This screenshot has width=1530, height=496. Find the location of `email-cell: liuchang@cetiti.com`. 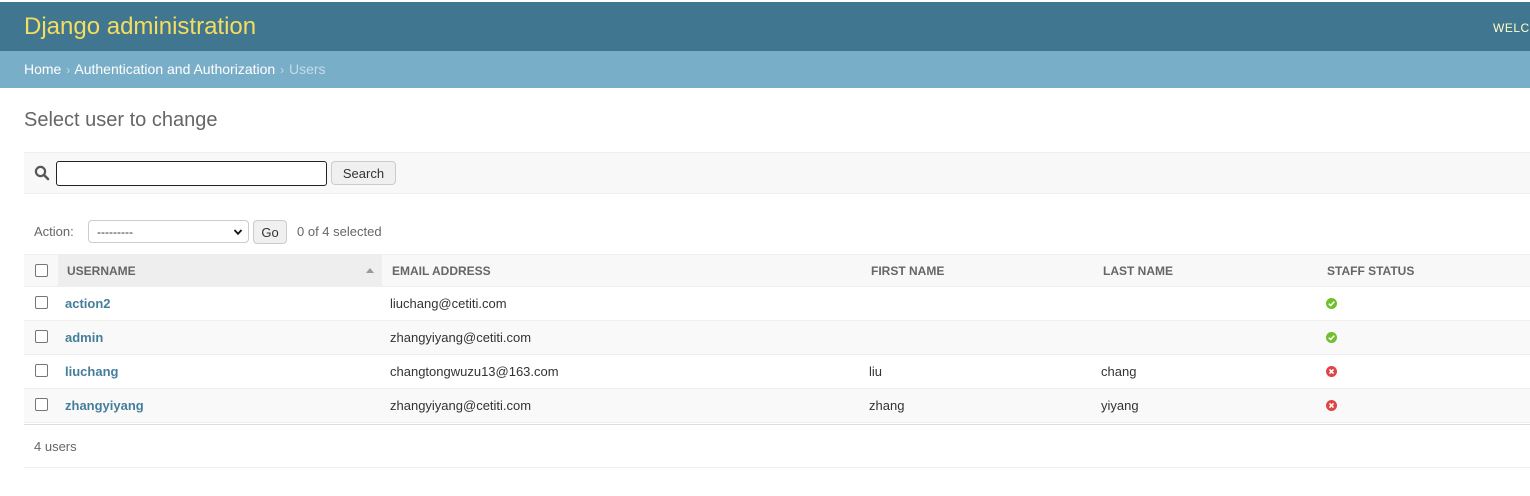

email-cell: liuchang@cetiti.com is located at coordinates (448, 303).